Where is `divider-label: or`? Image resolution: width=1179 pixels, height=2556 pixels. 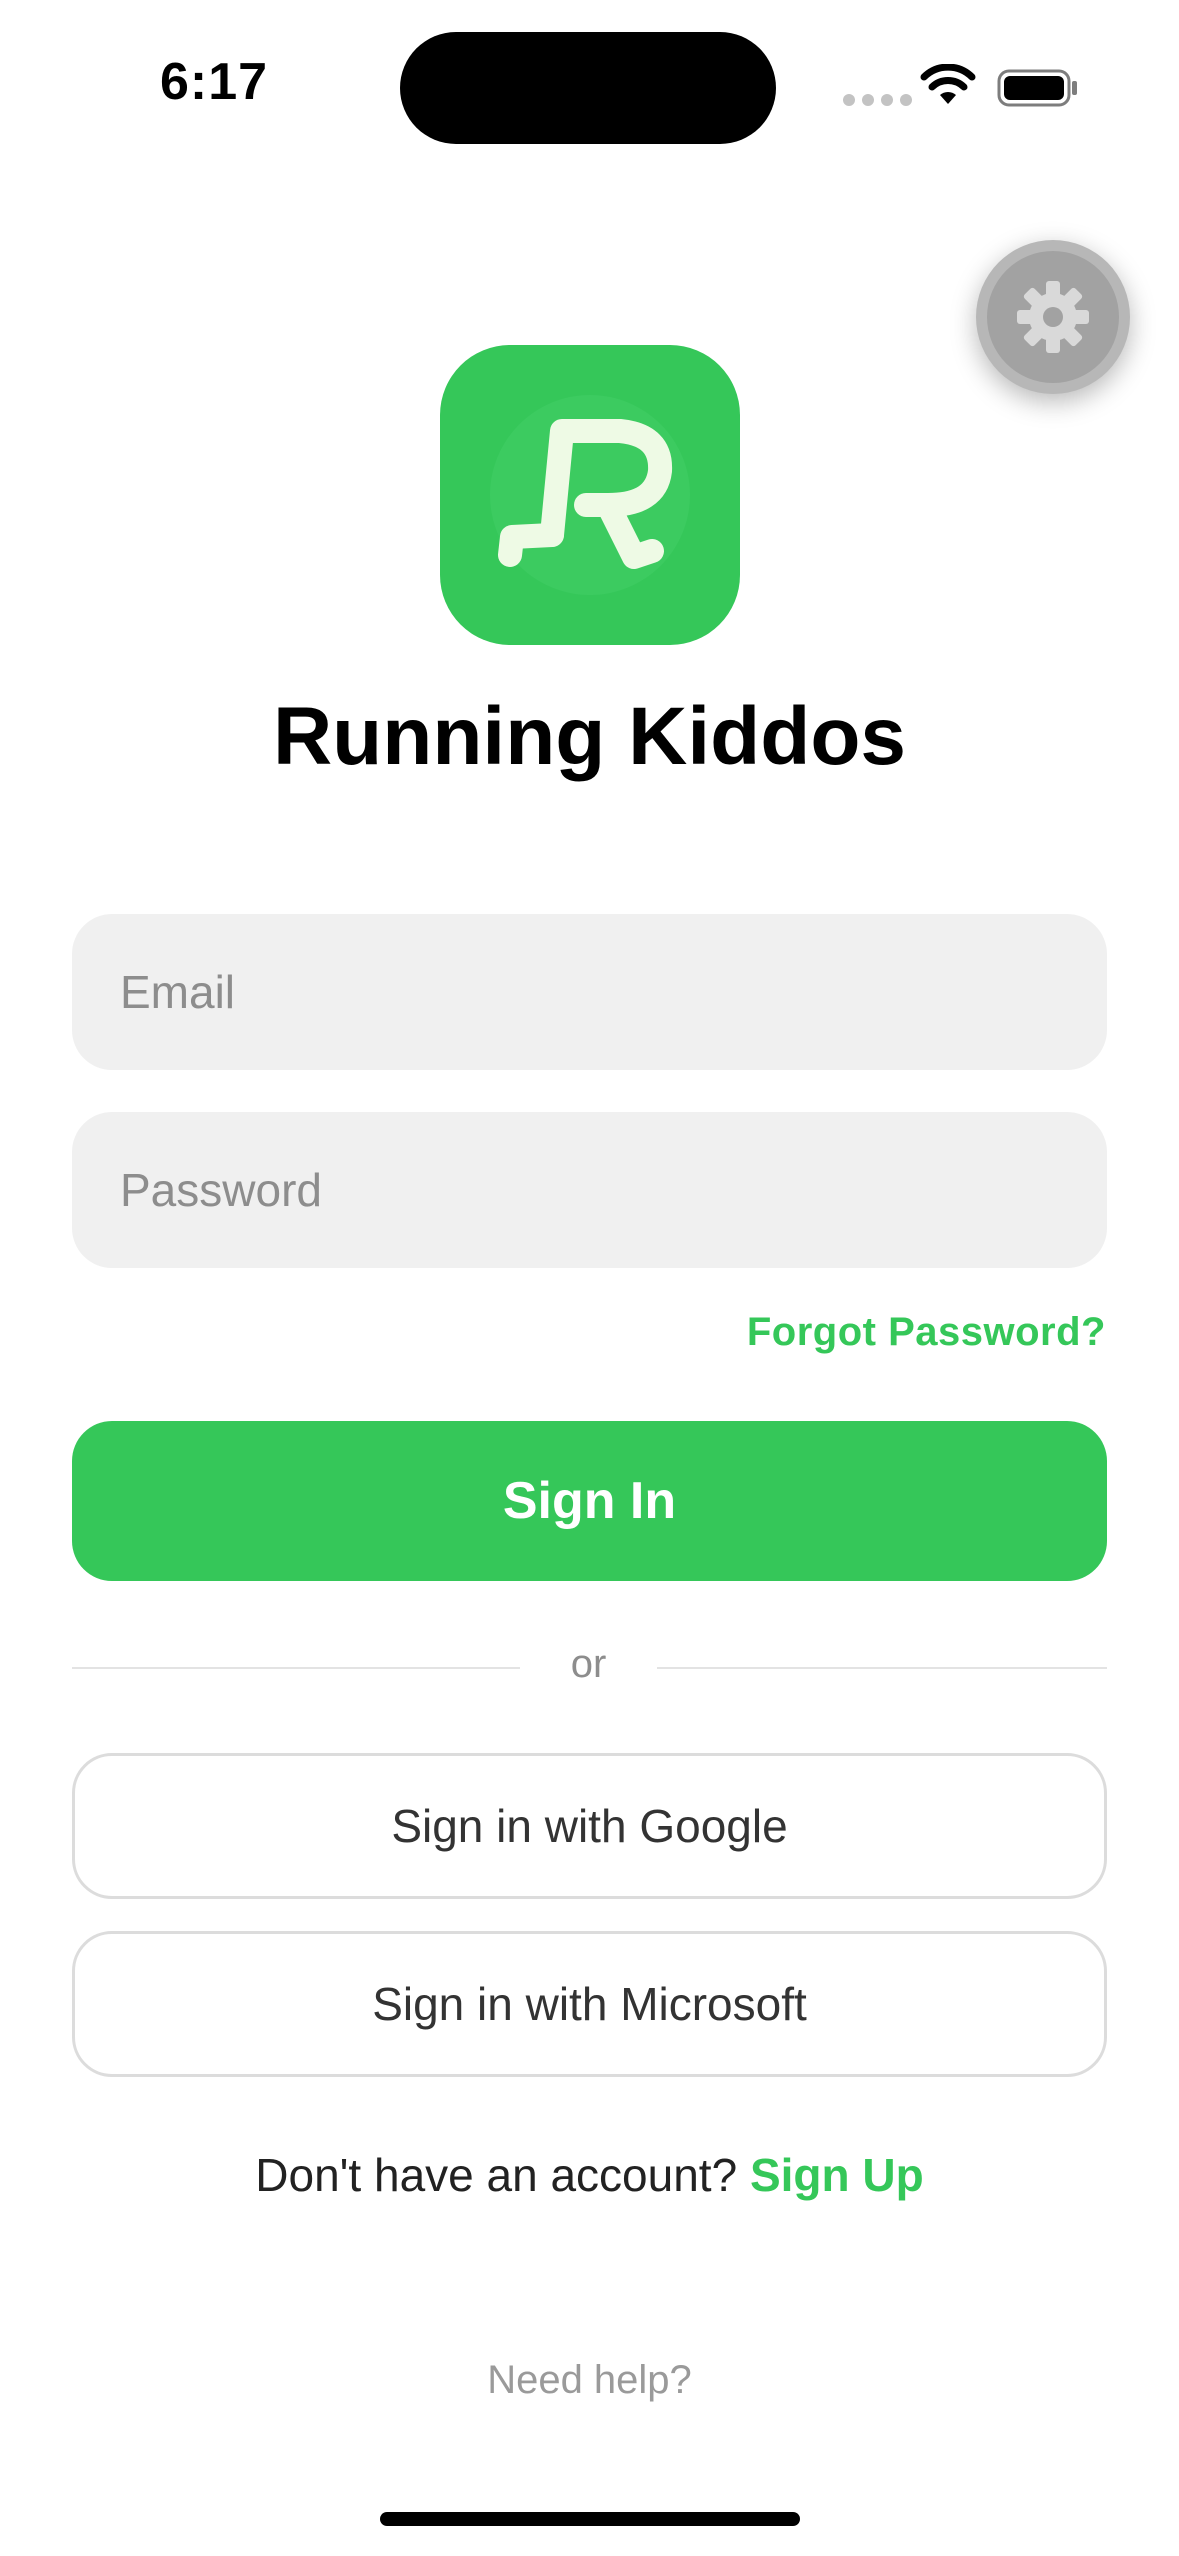
divider-label: or is located at coordinates (588, 1664).